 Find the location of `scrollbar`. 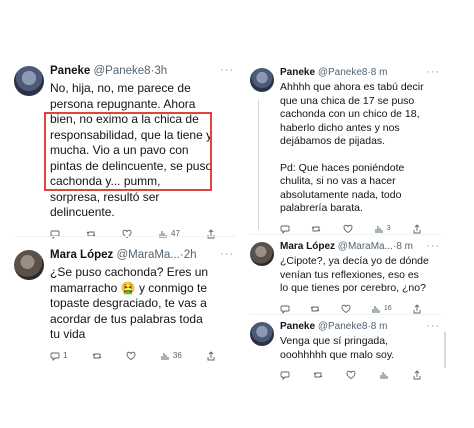

scrollbar is located at coordinates (445, 350).